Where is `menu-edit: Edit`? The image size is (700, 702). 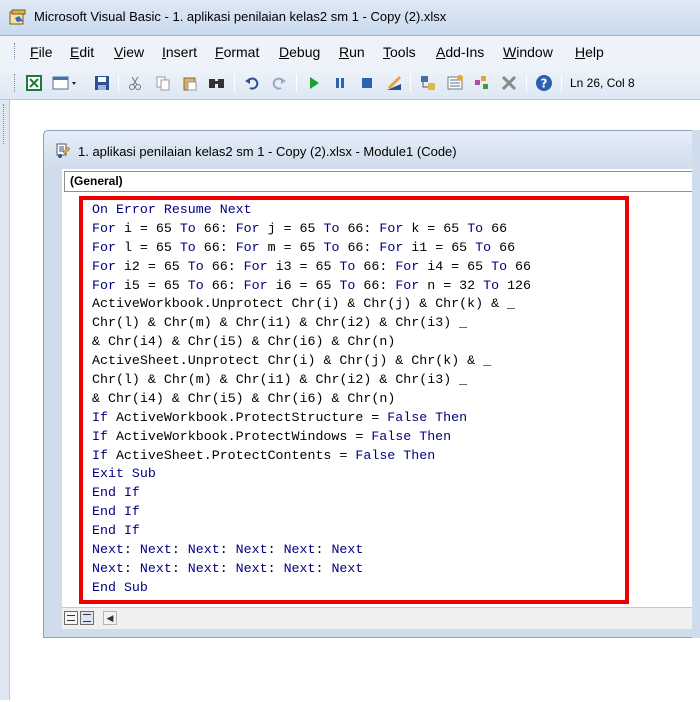 menu-edit: Edit is located at coordinates (82, 52).